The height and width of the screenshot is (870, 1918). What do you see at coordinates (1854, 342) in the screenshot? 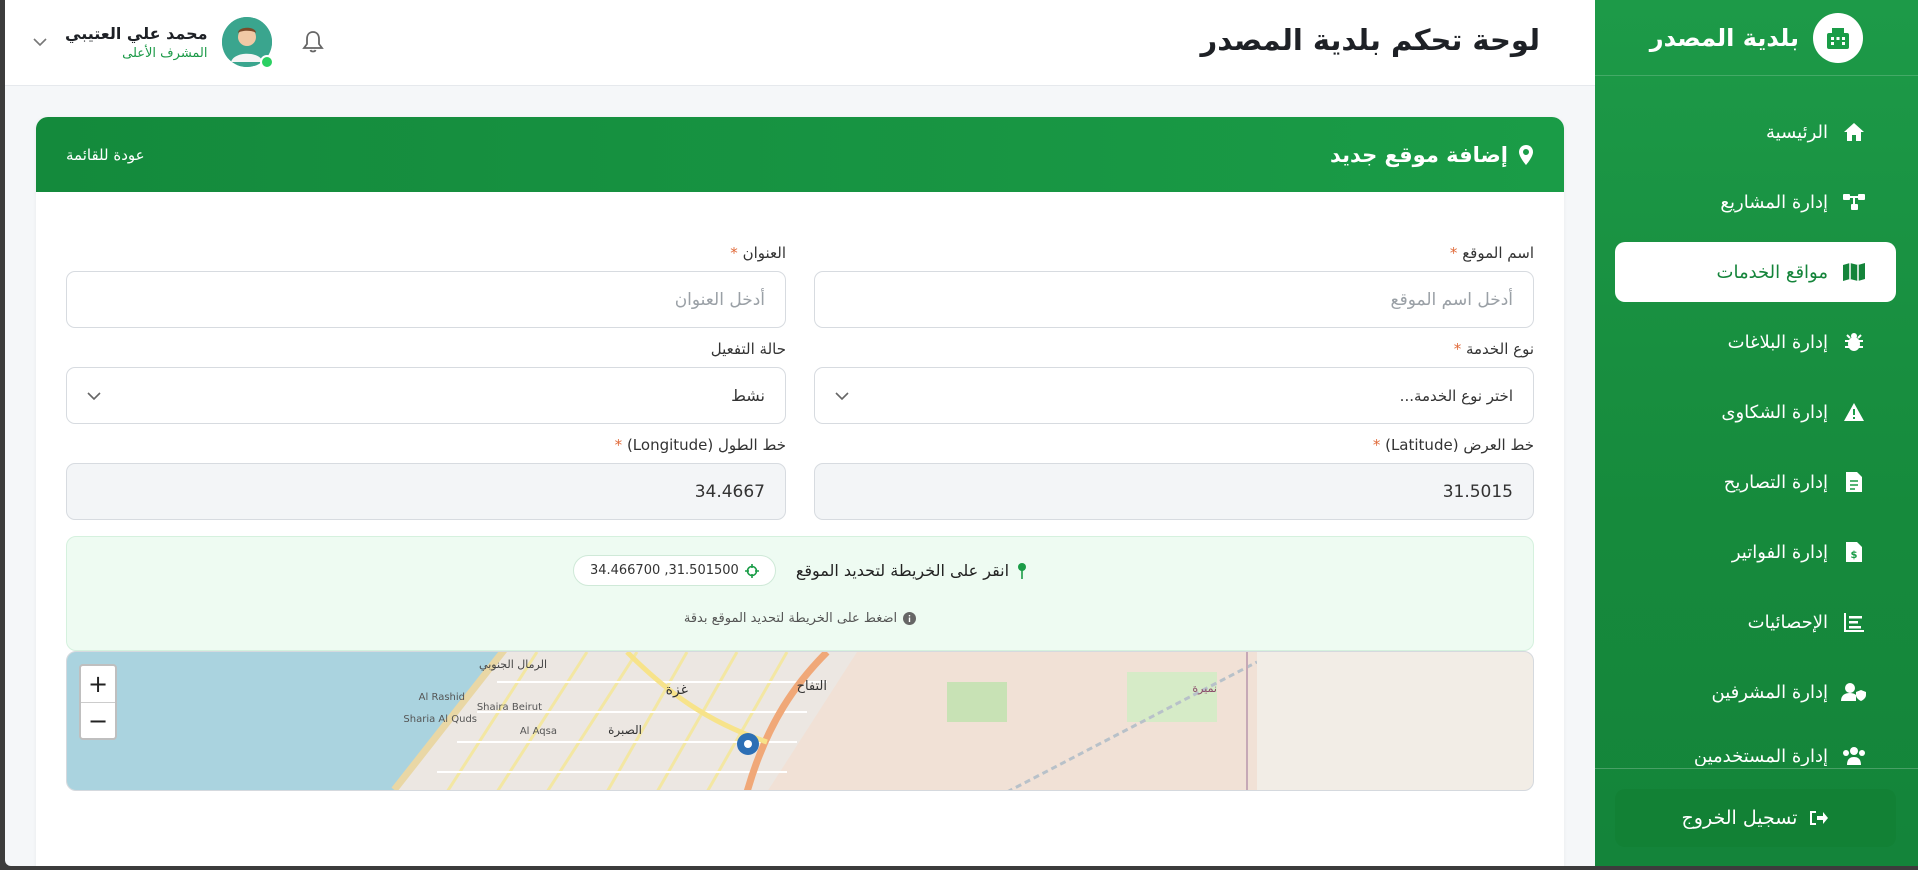
I see `bug-icon` at bounding box center [1854, 342].